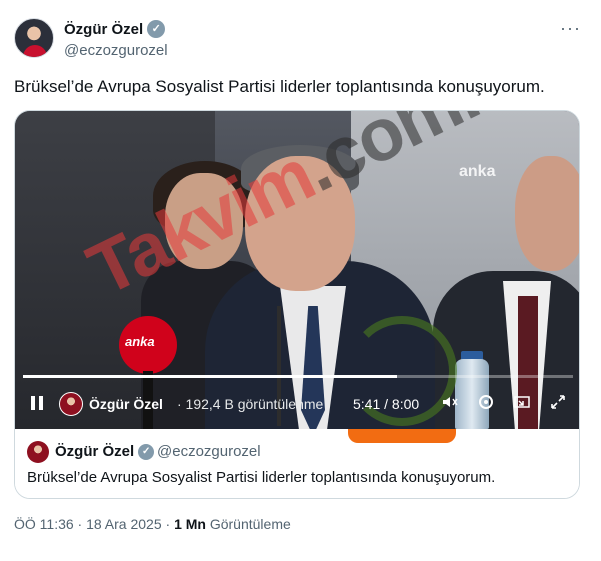 This screenshot has width=601, height=561. Describe the element at coordinates (486, 404) in the screenshot. I see `settings-icon` at that location.